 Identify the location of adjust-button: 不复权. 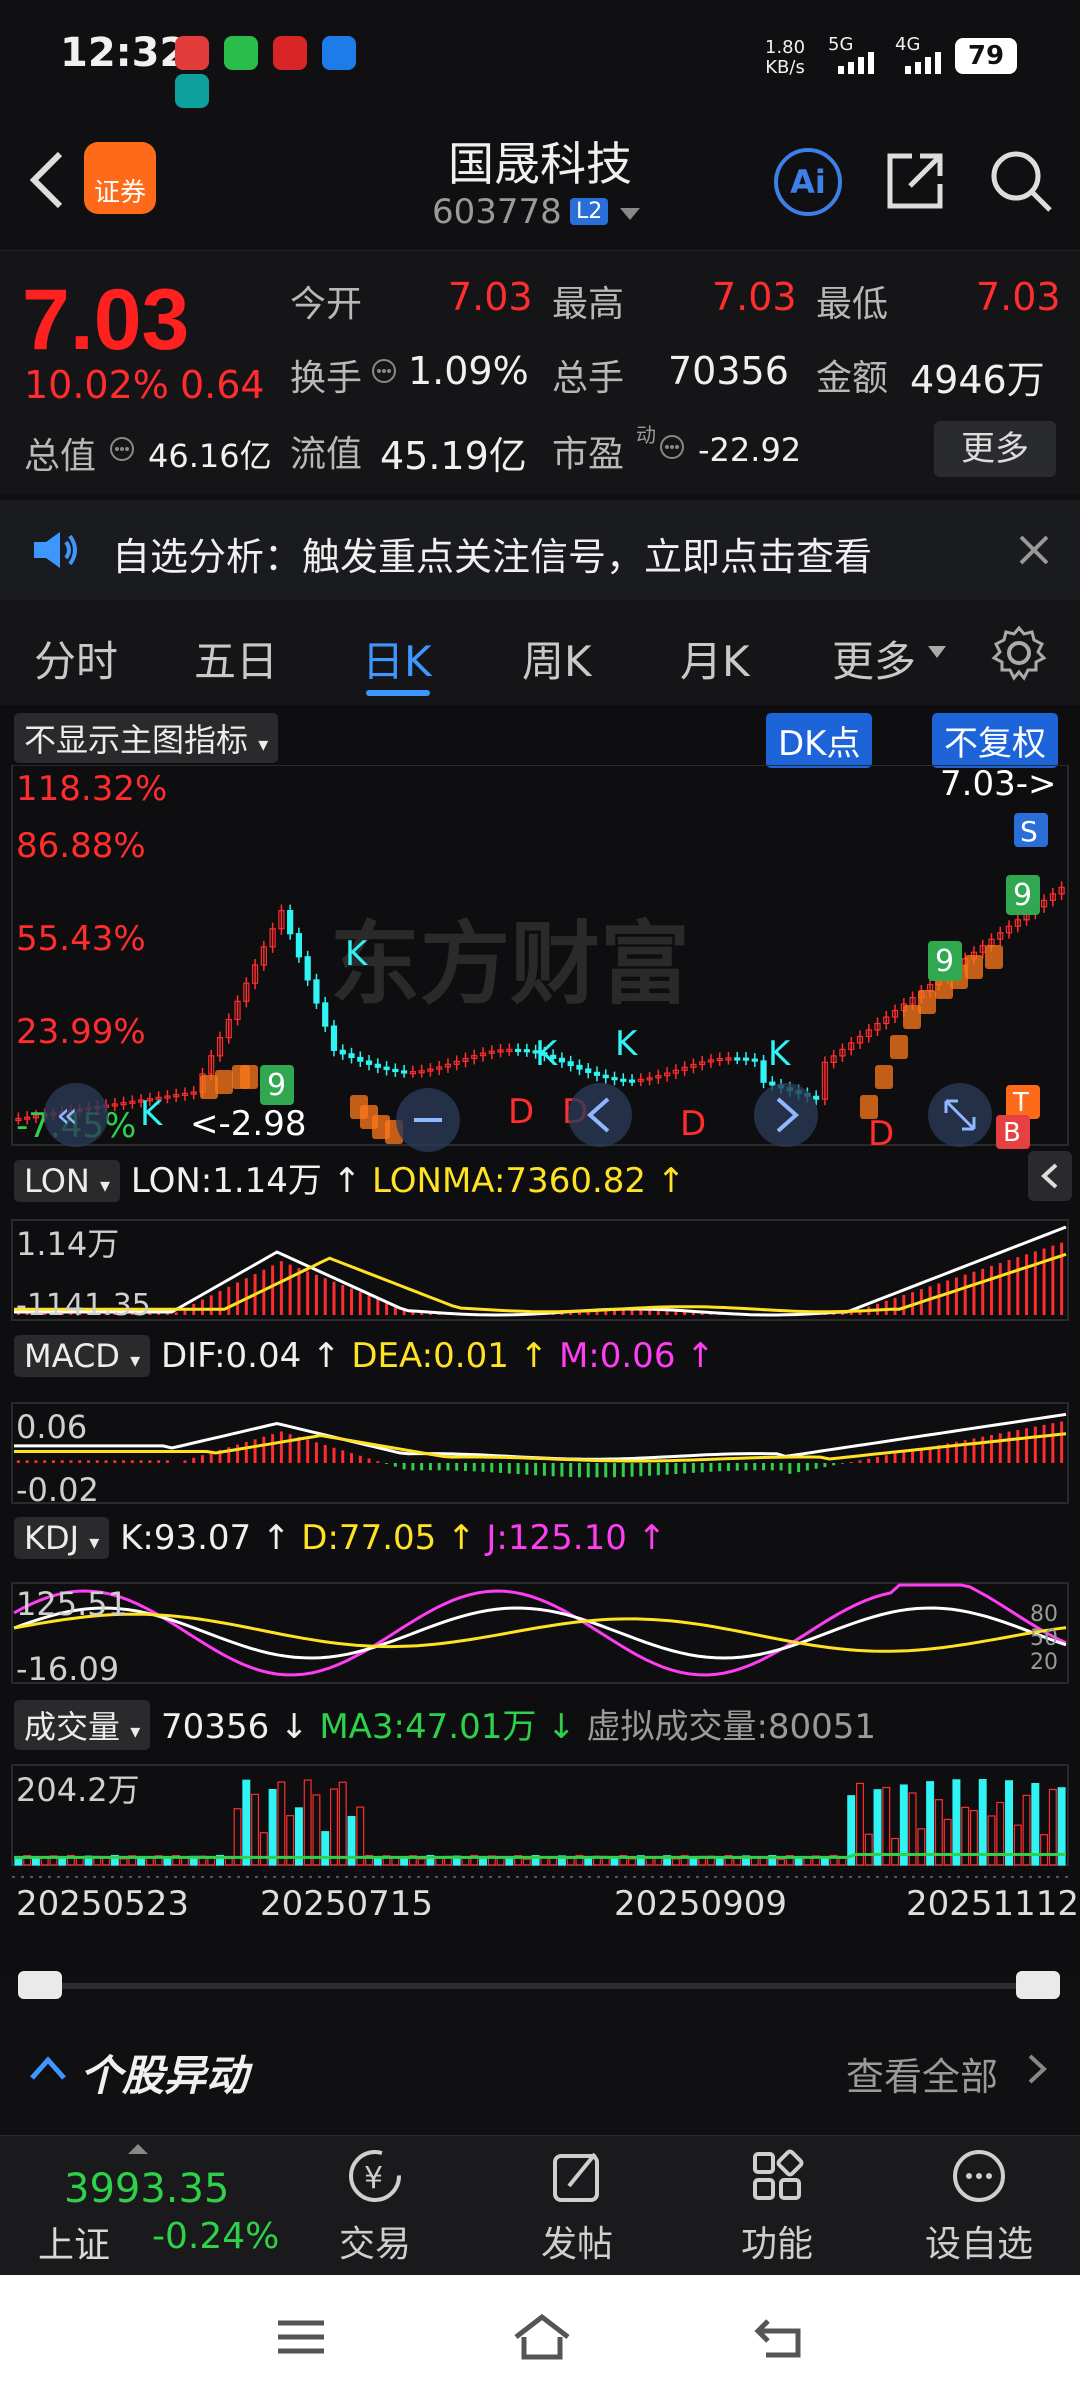
(995, 740).